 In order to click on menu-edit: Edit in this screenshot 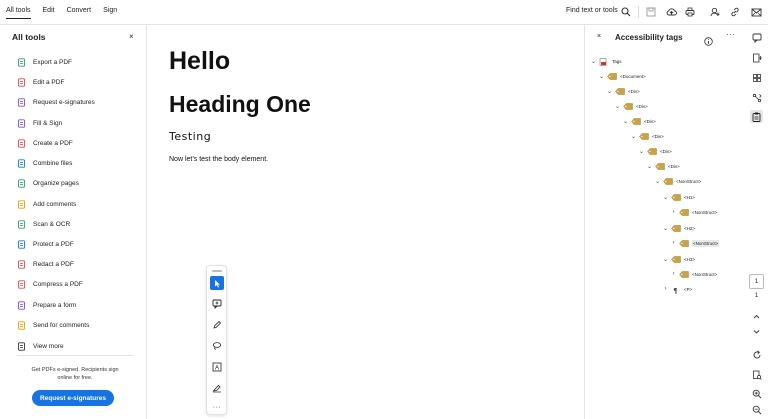, I will do `click(49, 13)`.